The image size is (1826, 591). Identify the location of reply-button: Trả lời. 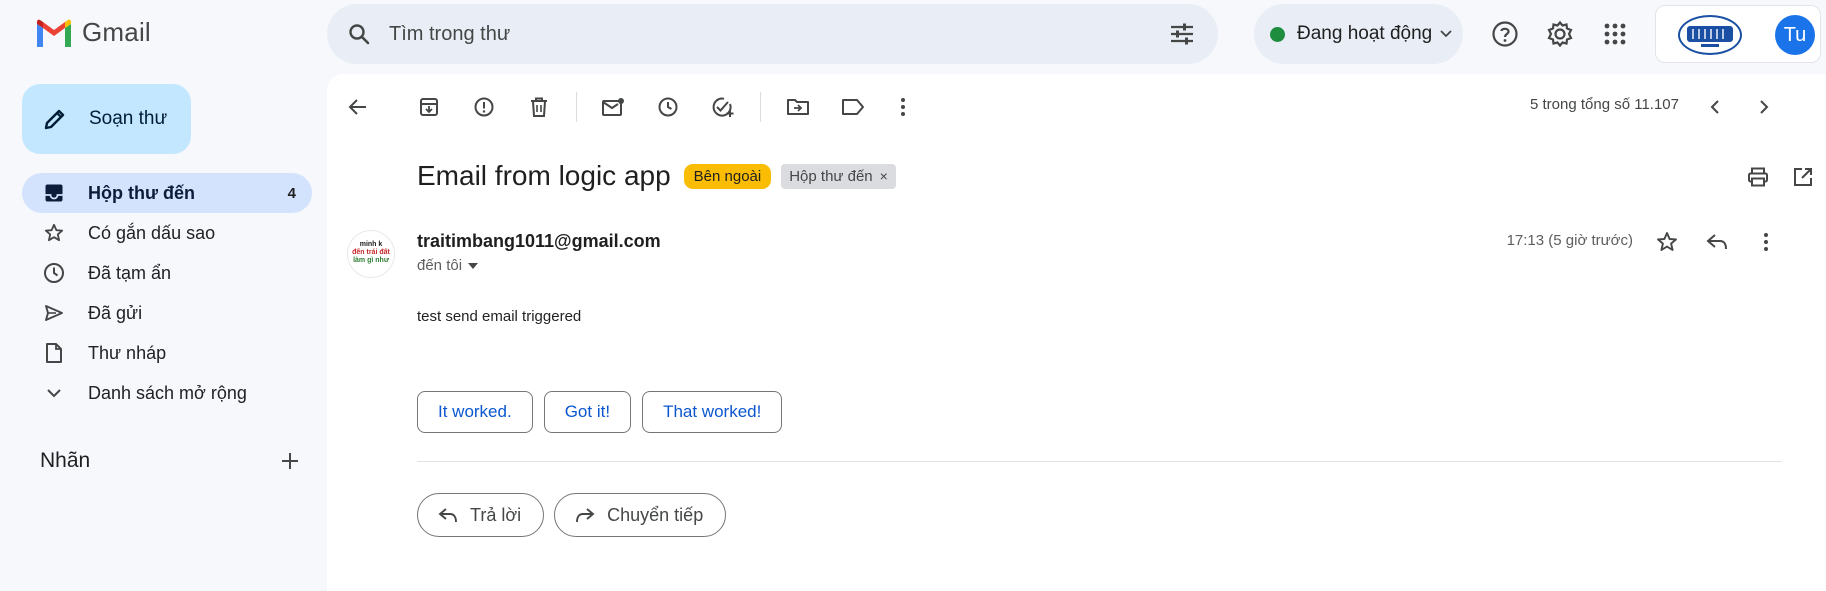
(481, 515).